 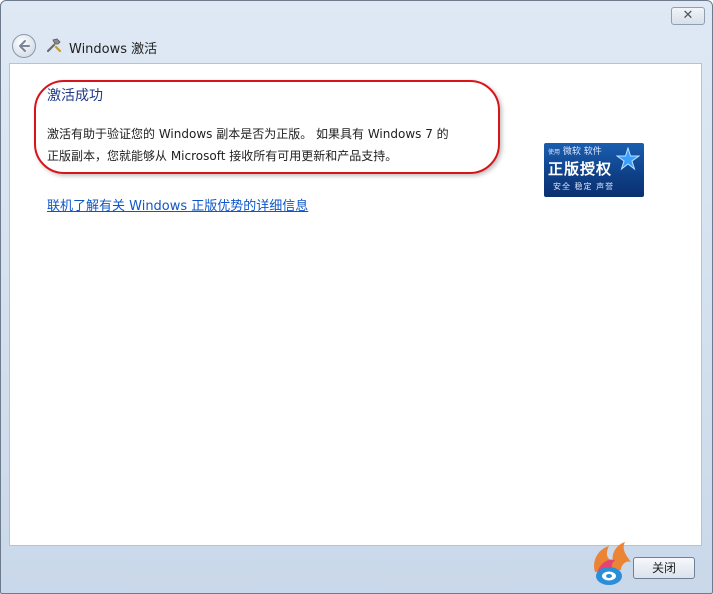 I want to click on back-button, so click(x=24, y=46).